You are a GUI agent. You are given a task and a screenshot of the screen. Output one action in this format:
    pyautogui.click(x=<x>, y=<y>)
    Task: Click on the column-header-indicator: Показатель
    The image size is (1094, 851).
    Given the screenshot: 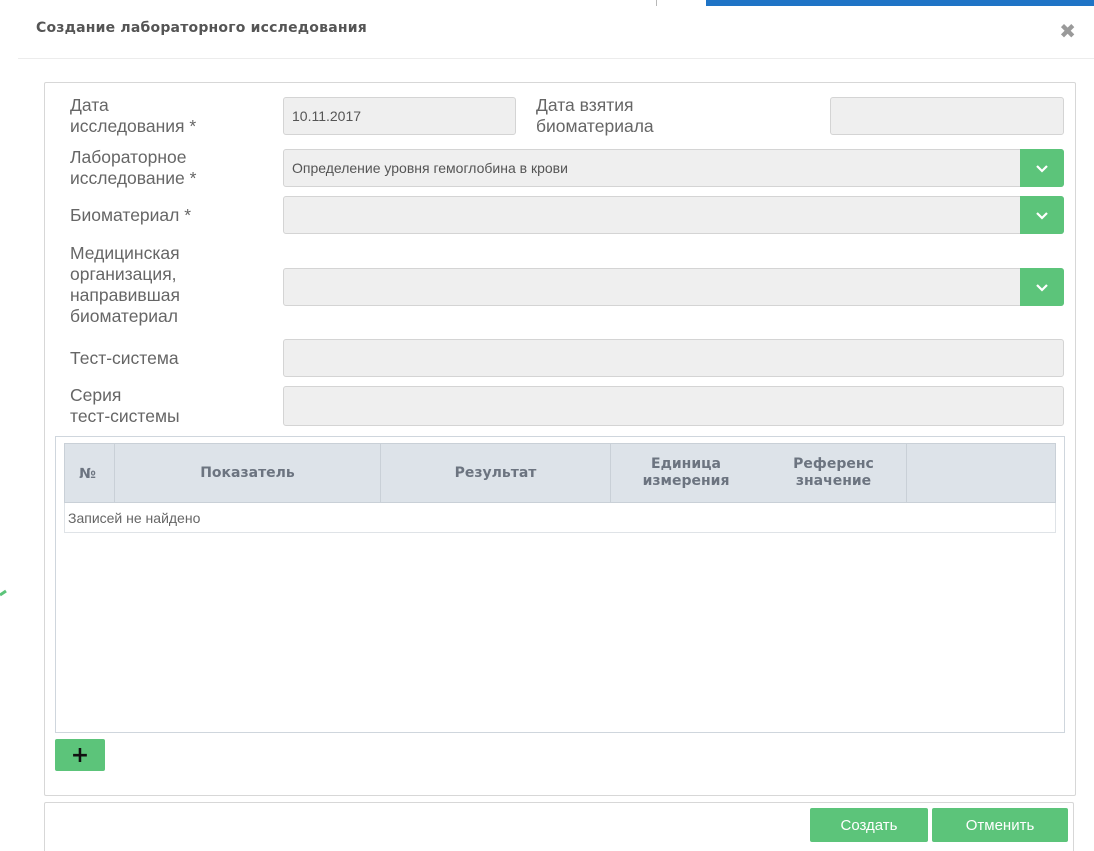 What is the action you would take?
    pyautogui.click(x=248, y=473)
    